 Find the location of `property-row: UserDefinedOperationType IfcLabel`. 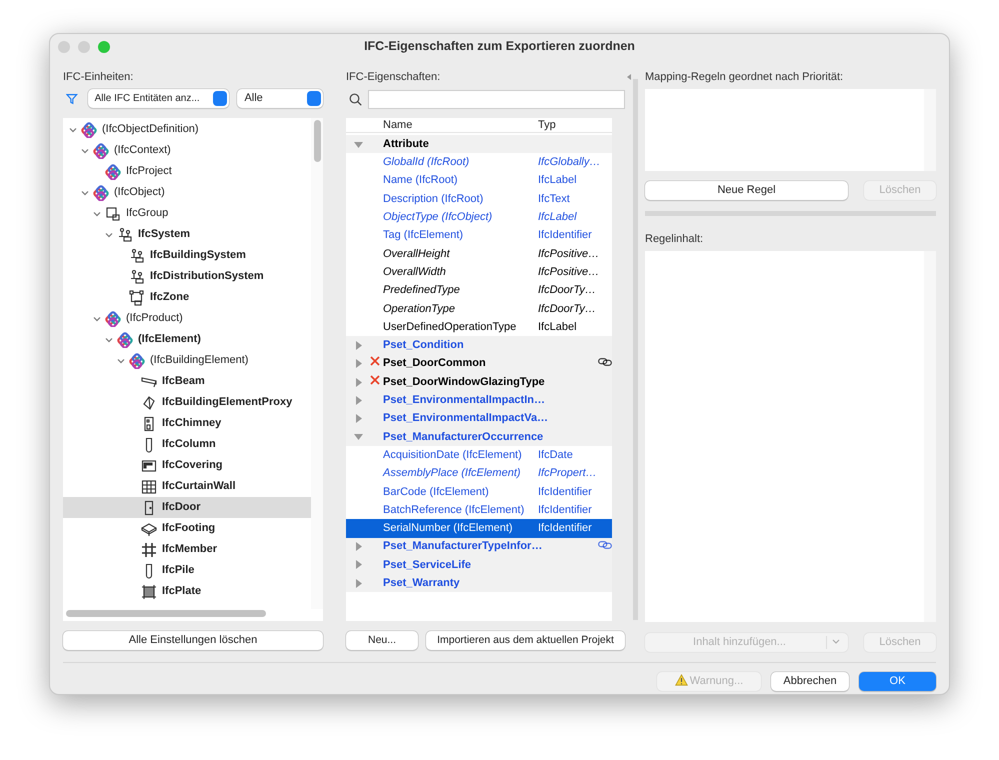

property-row: UserDefinedOperationType IfcLabel is located at coordinates (479, 327).